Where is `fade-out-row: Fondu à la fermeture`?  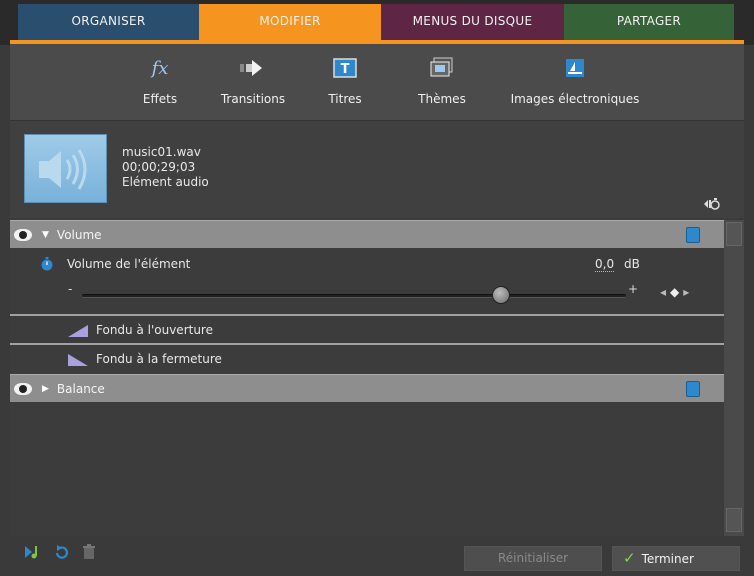
fade-out-row: Fondu à la fermeture is located at coordinates (367, 359).